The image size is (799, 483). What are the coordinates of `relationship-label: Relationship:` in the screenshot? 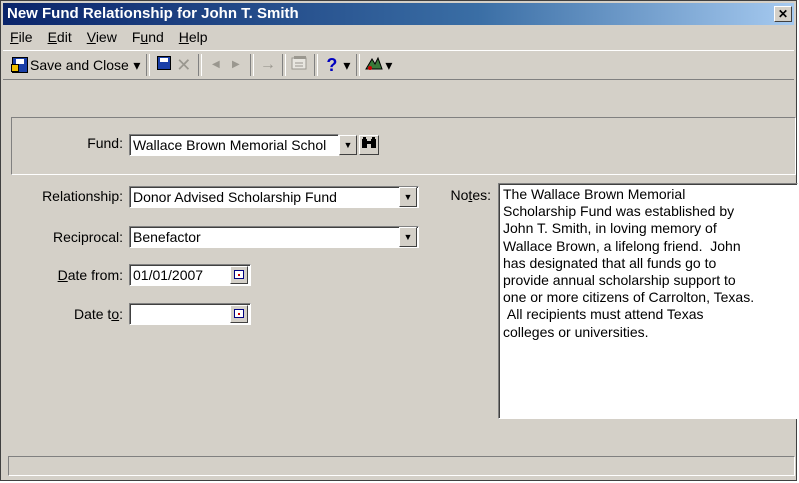 It's located at (82, 196).